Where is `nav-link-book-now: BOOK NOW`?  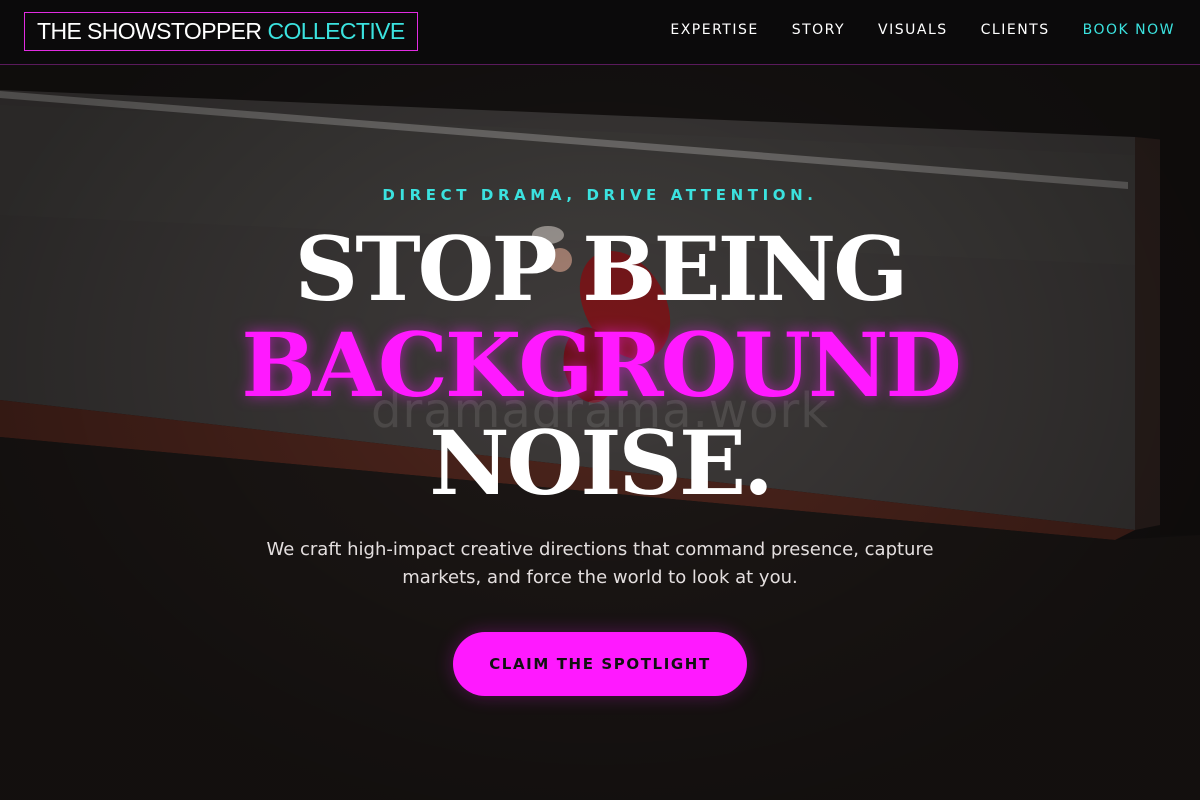
nav-link-book-now: BOOK NOW is located at coordinates (1129, 30).